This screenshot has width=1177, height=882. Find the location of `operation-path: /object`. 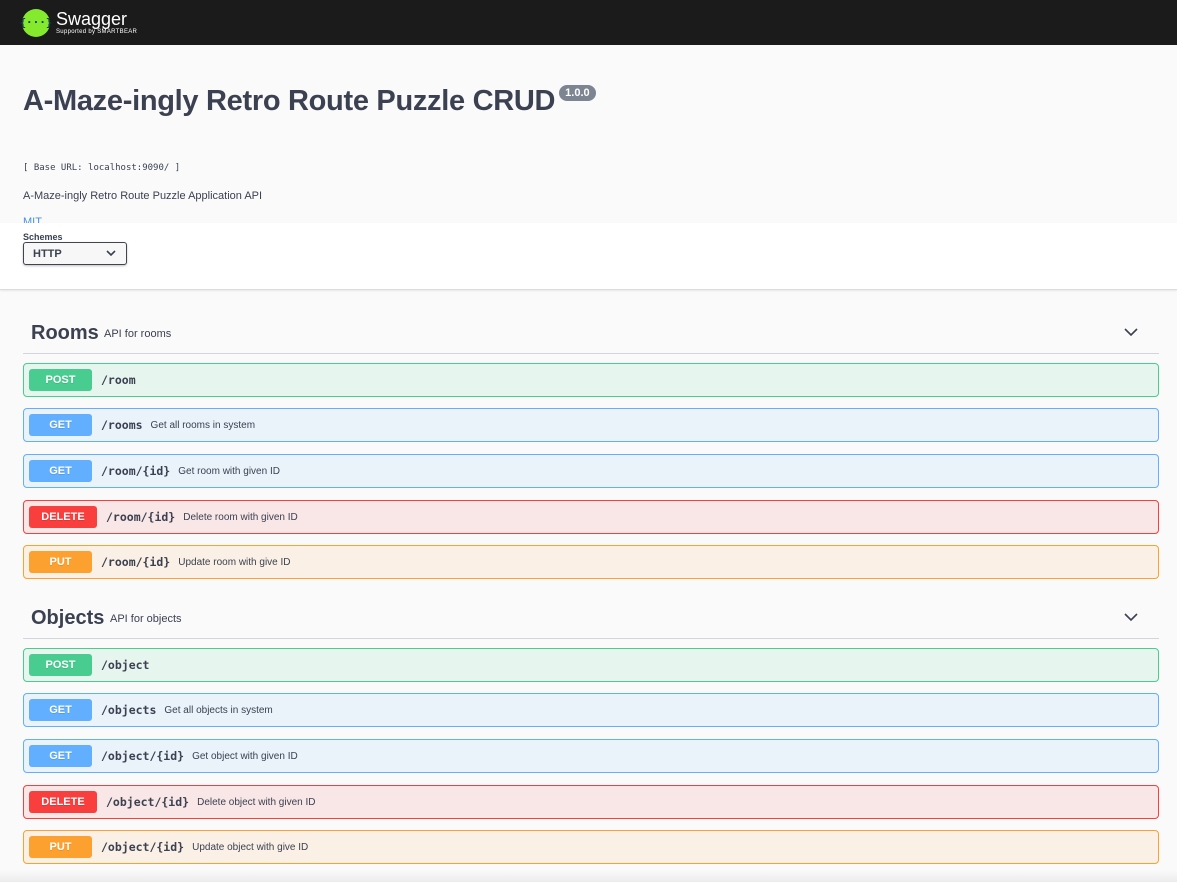

operation-path: /object is located at coordinates (125, 665).